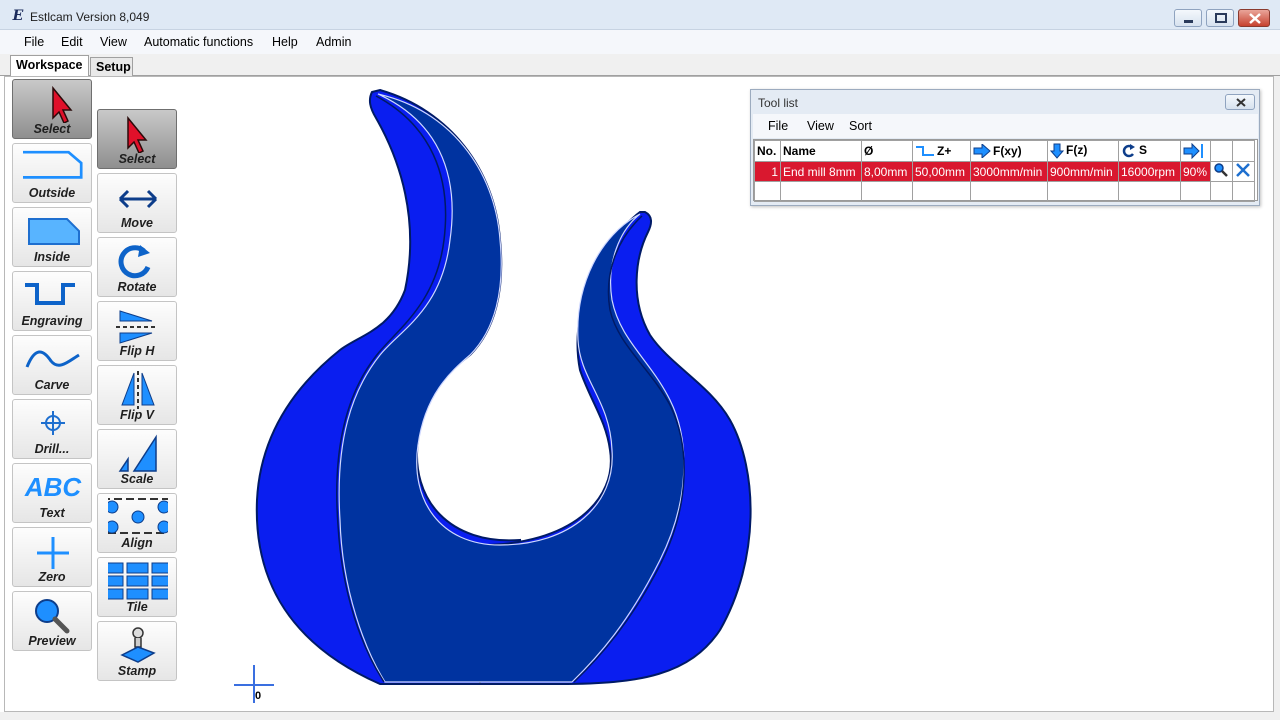  I want to click on tile-label: Tile, so click(137, 607).